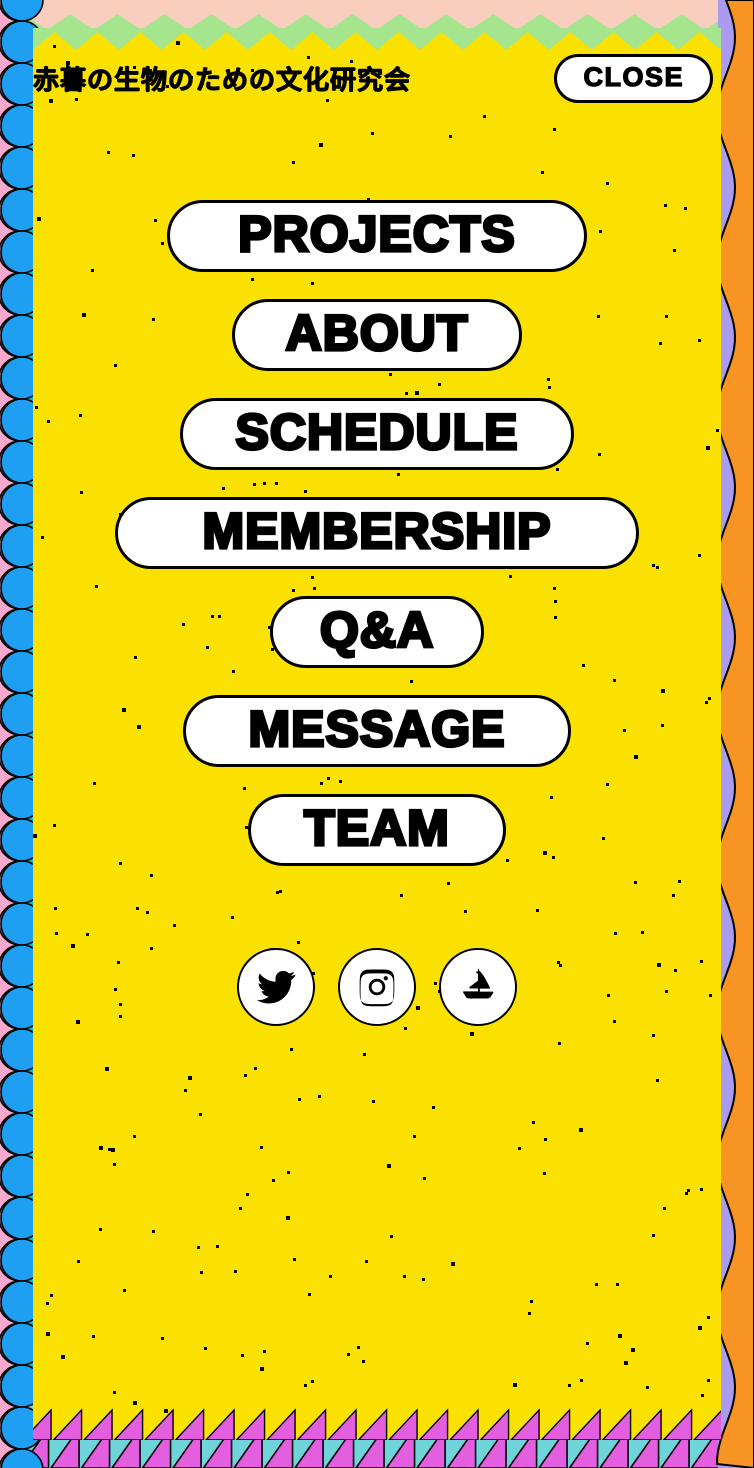  I want to click on social-links, so click(377, 987).